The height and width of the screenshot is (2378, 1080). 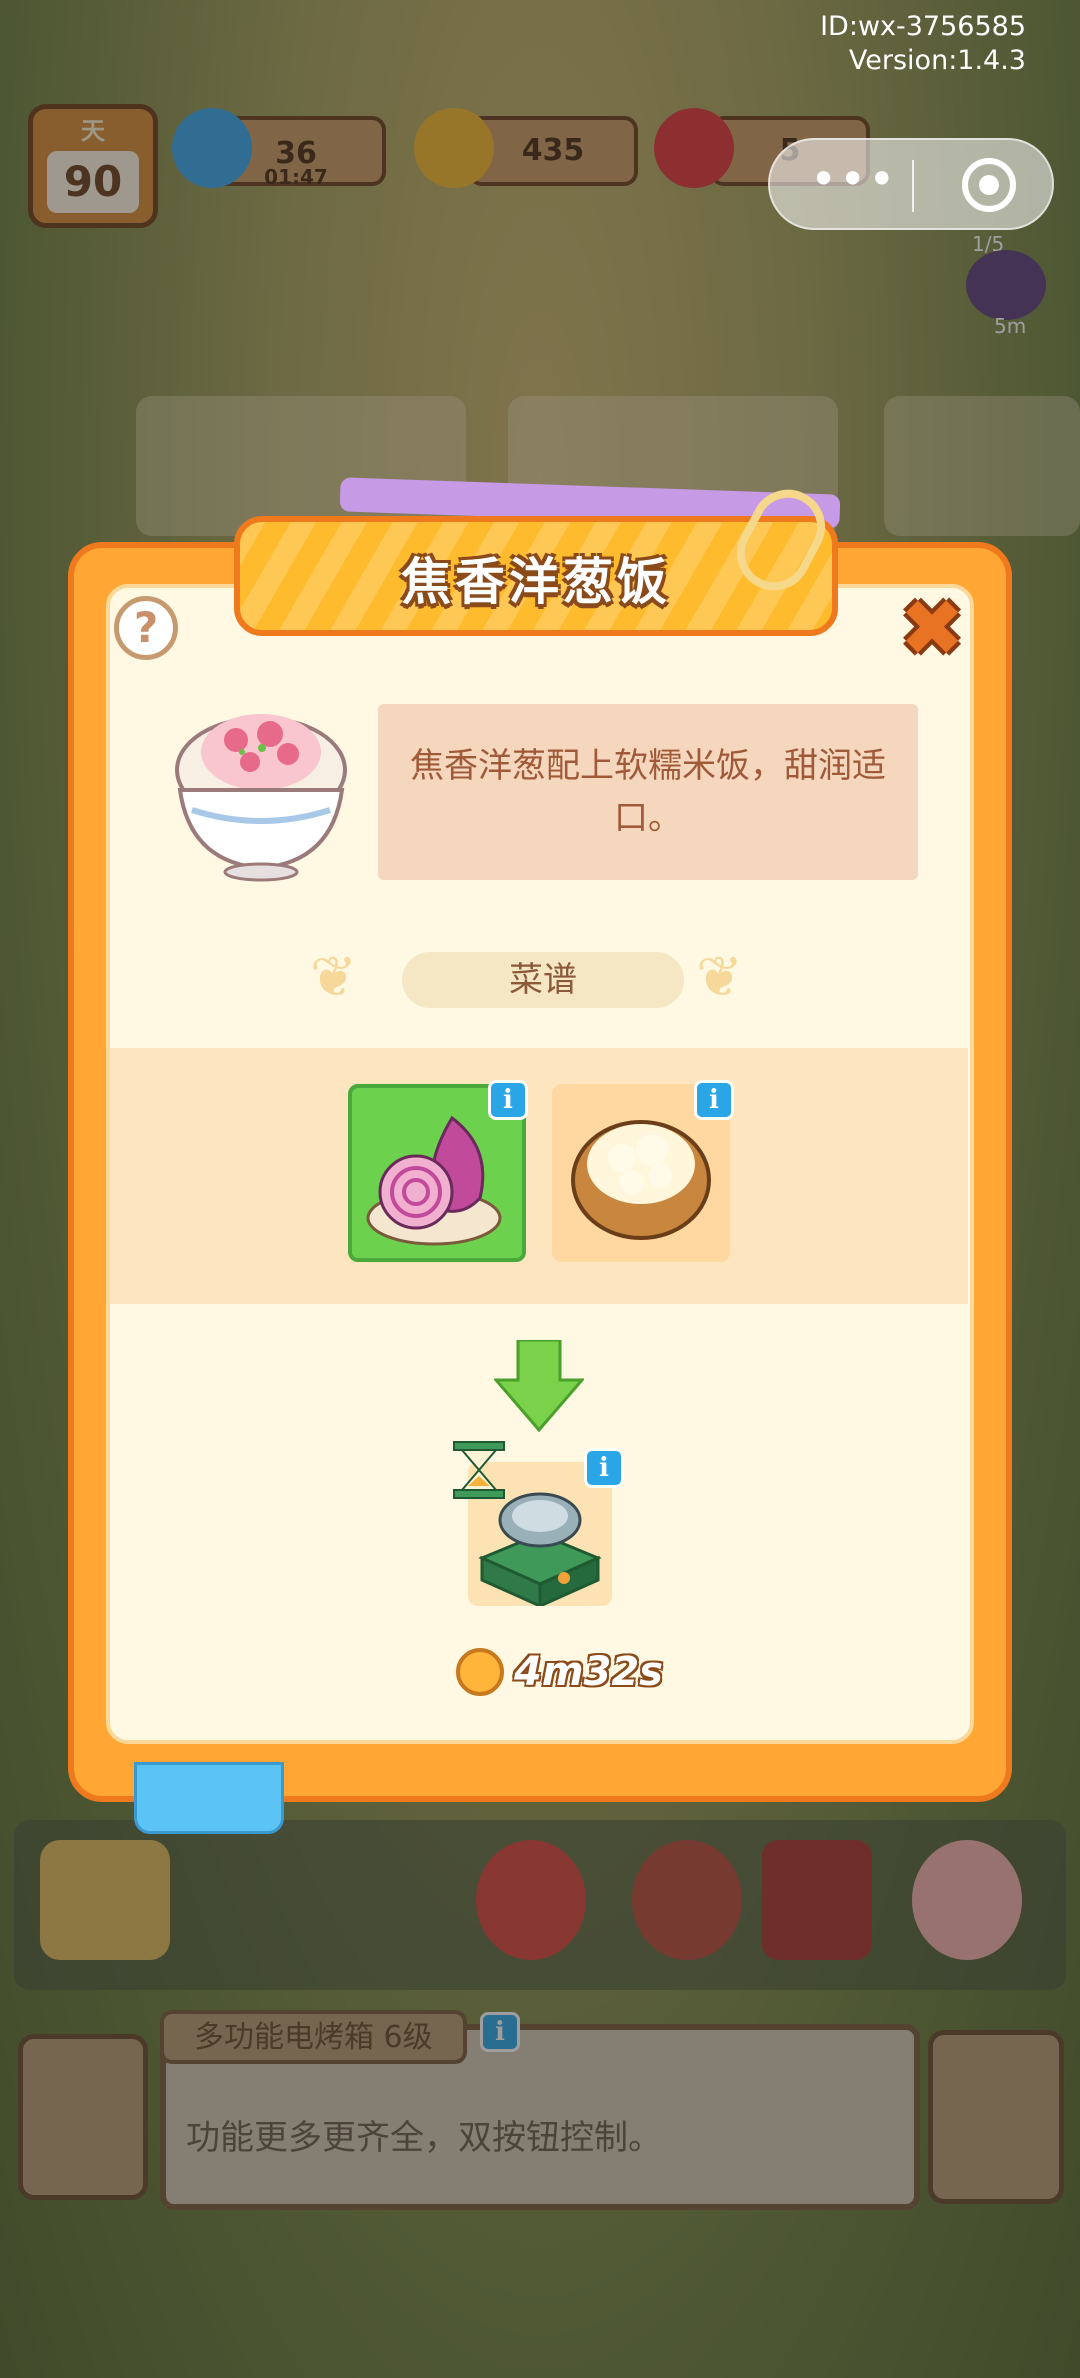 What do you see at coordinates (852, 180) in the screenshot?
I see `more-icon: •••` at bounding box center [852, 180].